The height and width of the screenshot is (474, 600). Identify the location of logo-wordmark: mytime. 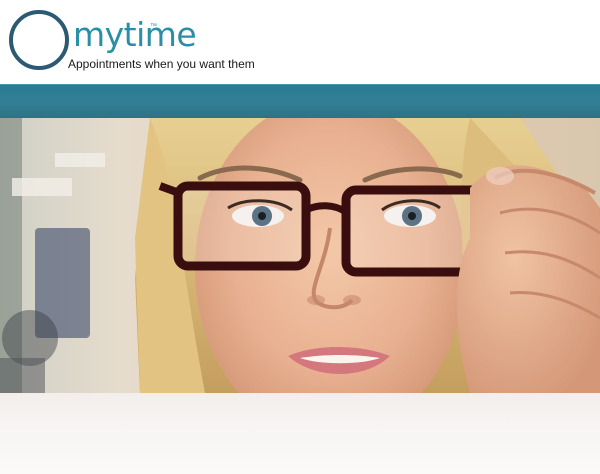
(135, 34).